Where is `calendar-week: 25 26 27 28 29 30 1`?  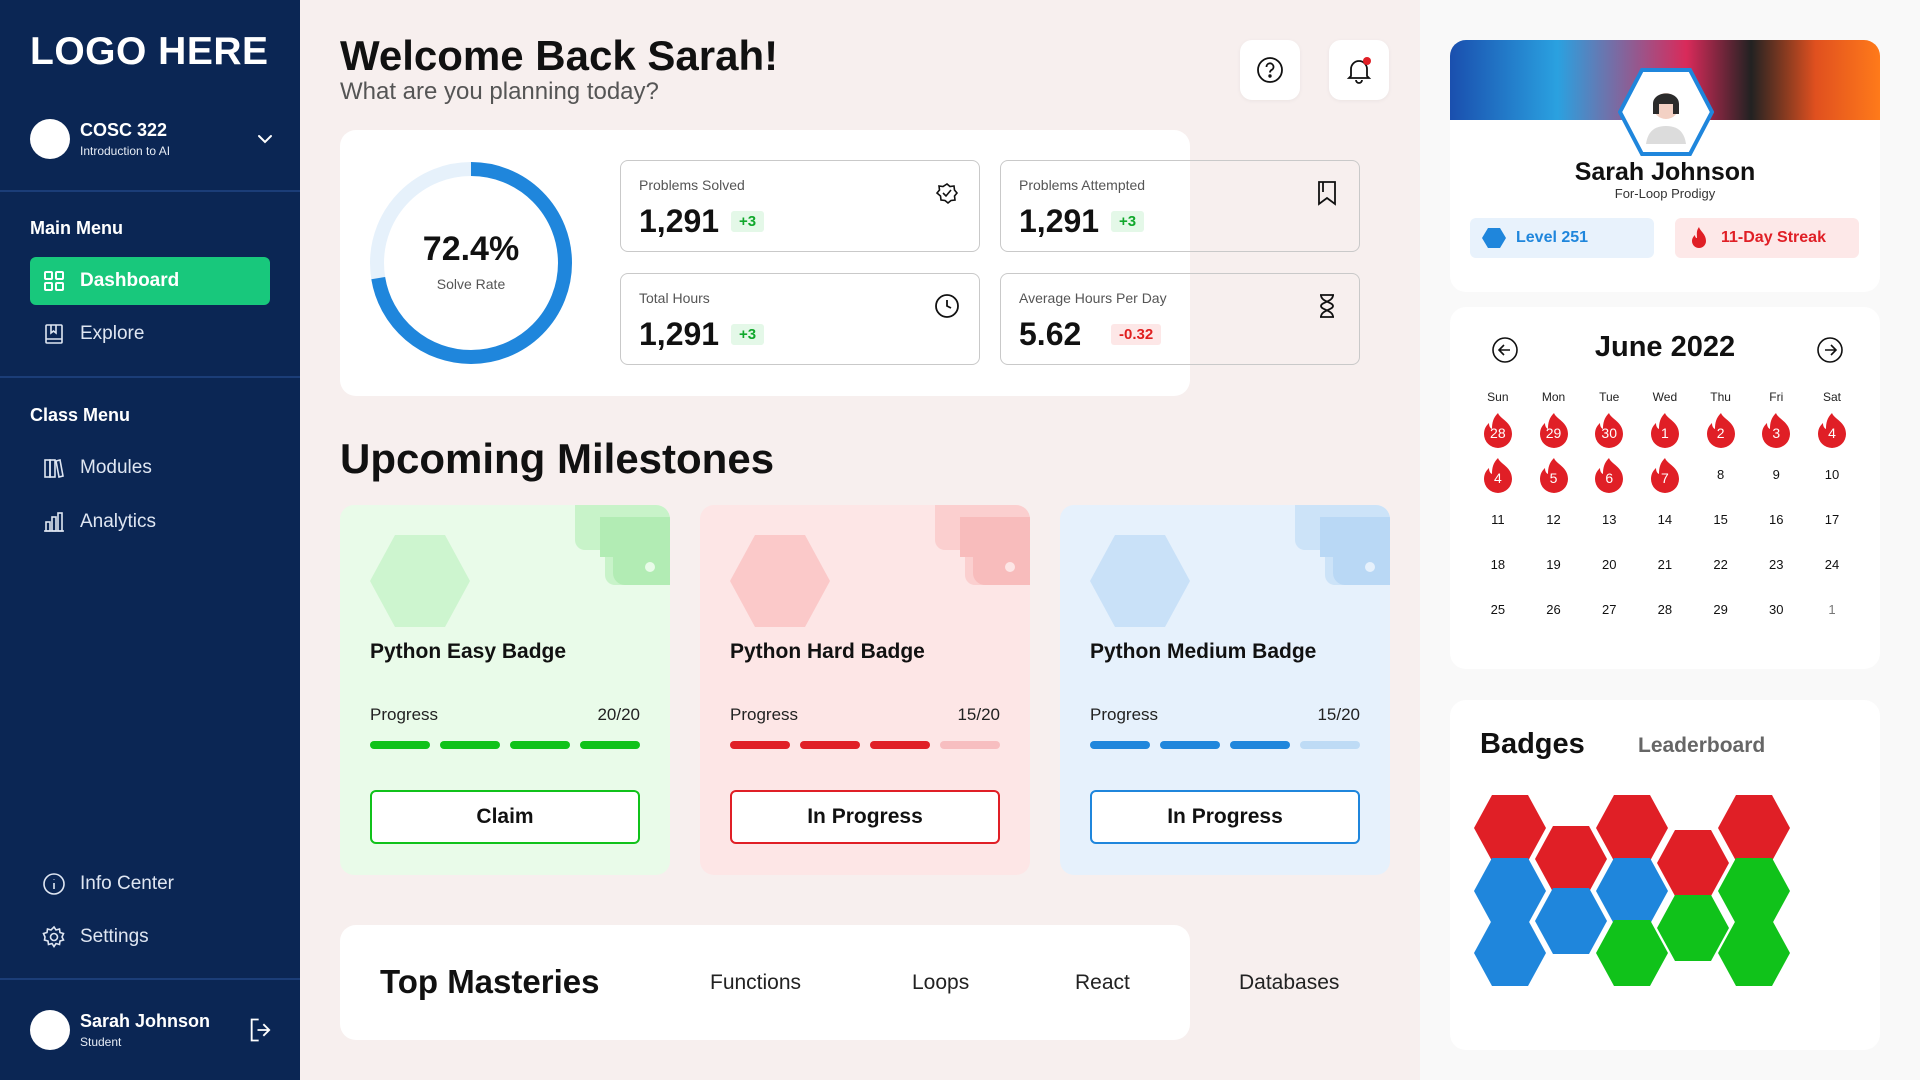 calendar-week: 25 26 27 28 29 30 1 is located at coordinates (1665, 609).